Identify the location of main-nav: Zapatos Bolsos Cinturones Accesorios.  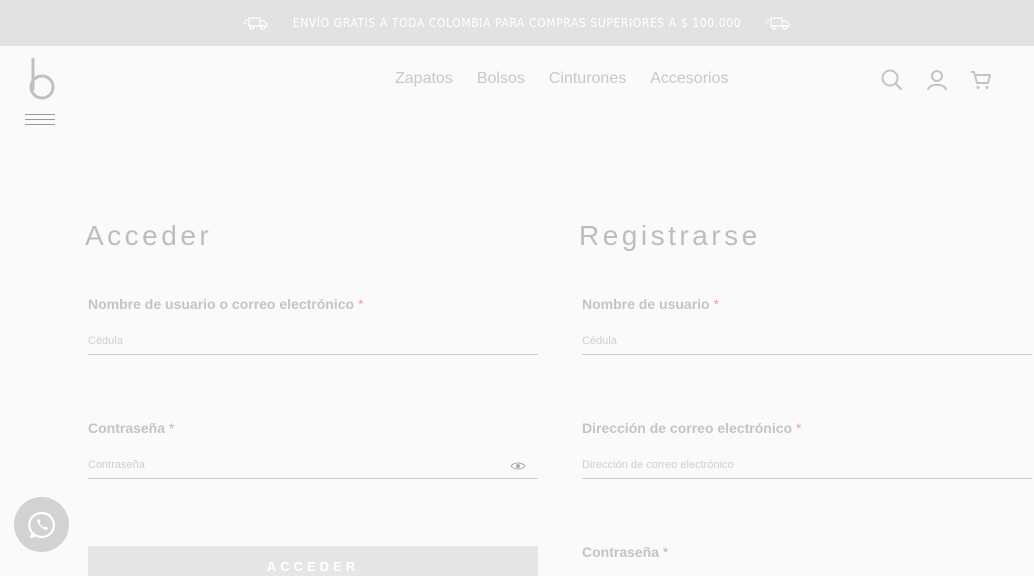
(561, 79).